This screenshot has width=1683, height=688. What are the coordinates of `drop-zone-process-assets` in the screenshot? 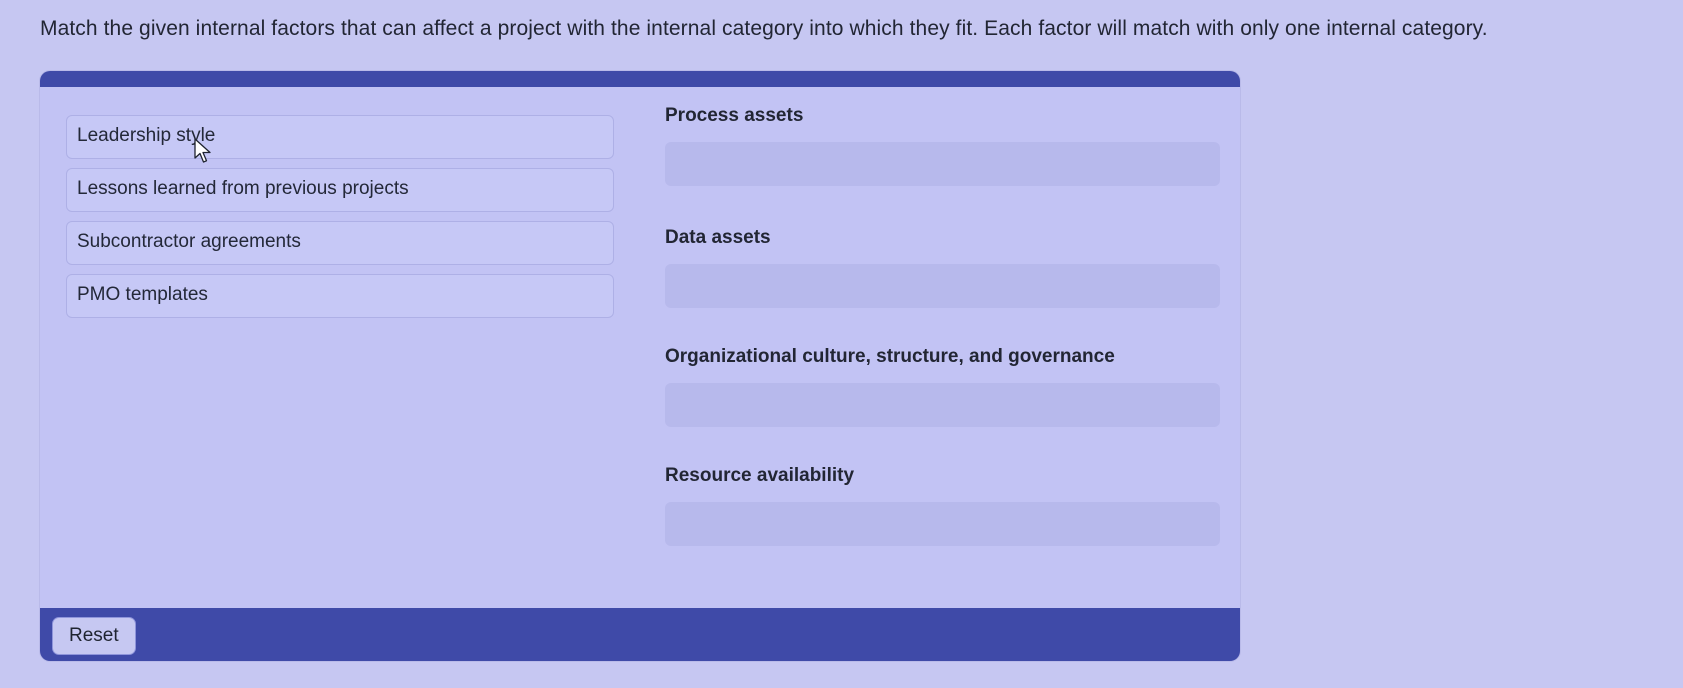 It's located at (942, 164).